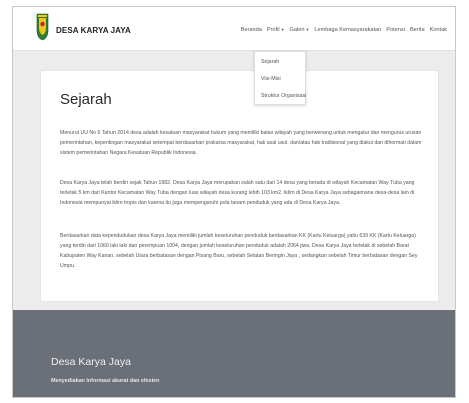  Describe the element at coordinates (395, 30) in the screenshot. I see `nav-potensi: Potensi` at that location.